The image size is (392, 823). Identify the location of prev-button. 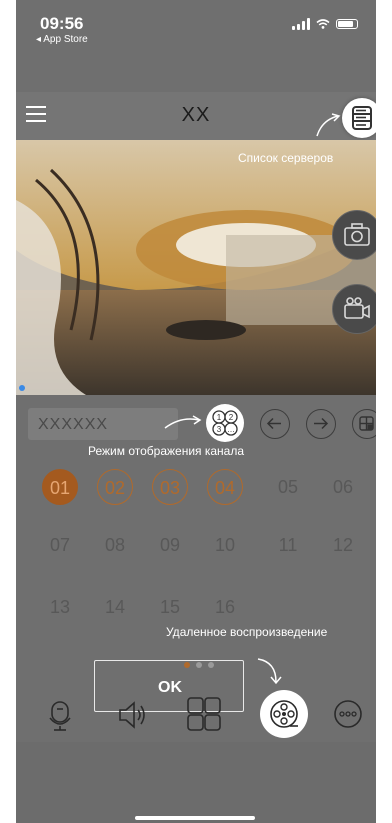
(275, 424).